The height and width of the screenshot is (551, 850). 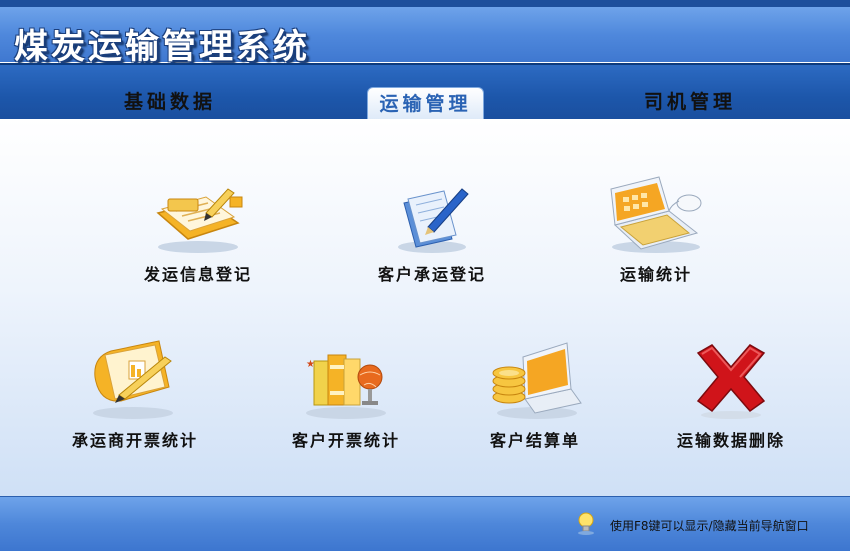 I want to click on coins-laptop-icon, so click(x=537, y=380).